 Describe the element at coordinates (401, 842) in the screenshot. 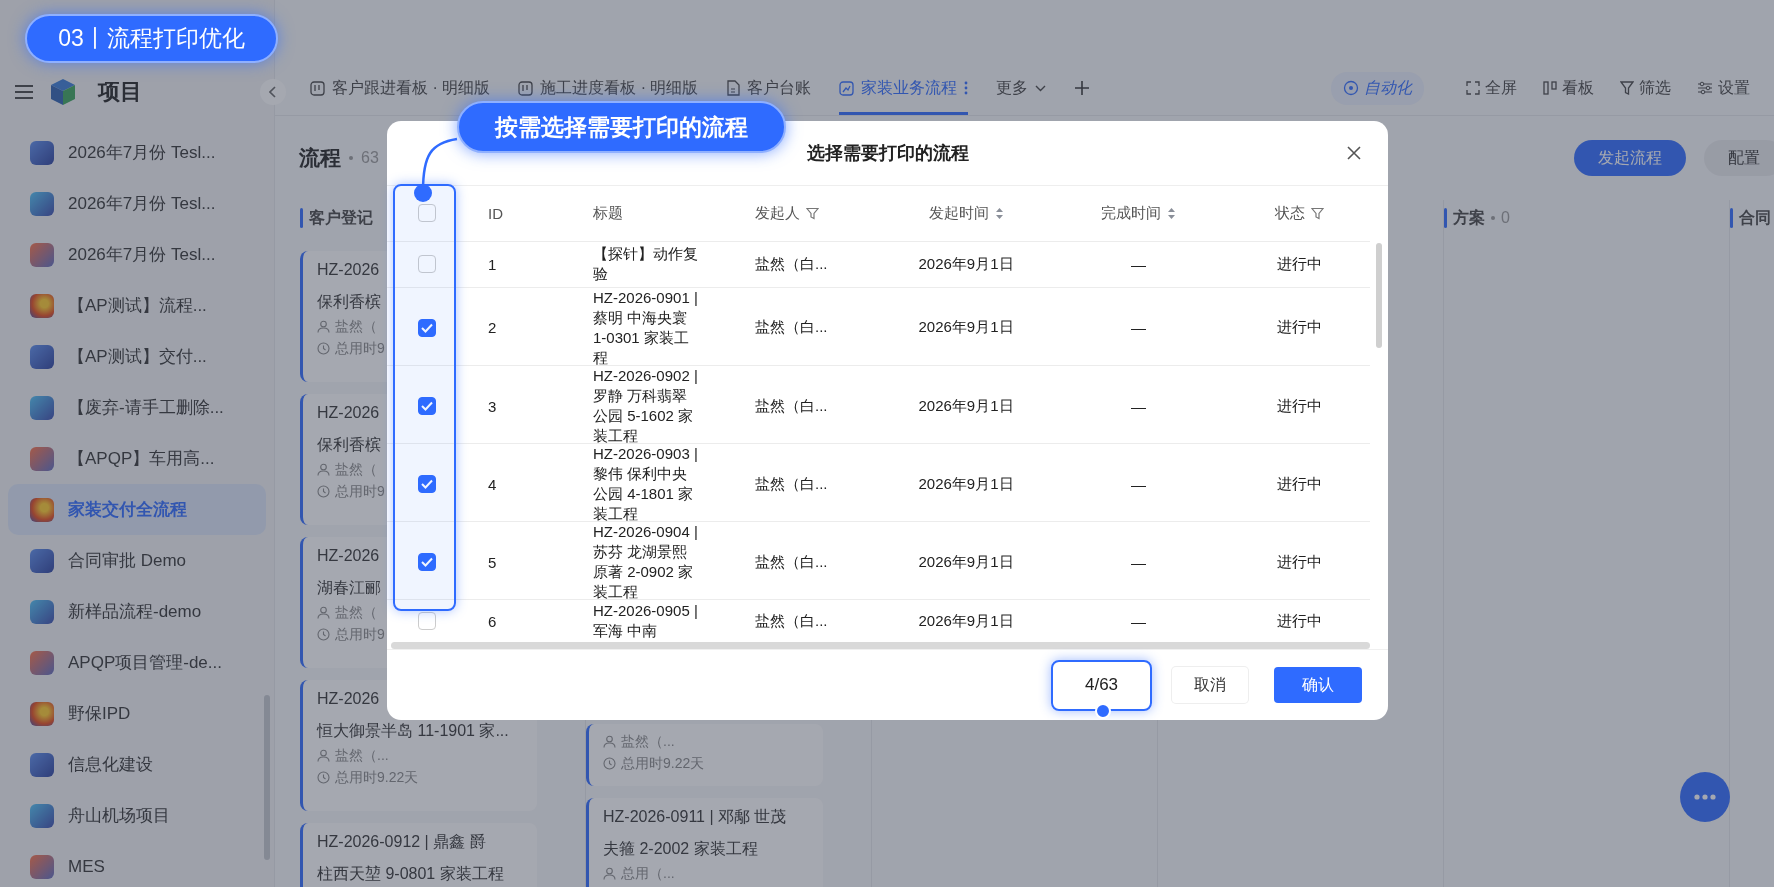

I see `card-title: HZ-2026-0912 | 鼎鑫 爵` at that location.